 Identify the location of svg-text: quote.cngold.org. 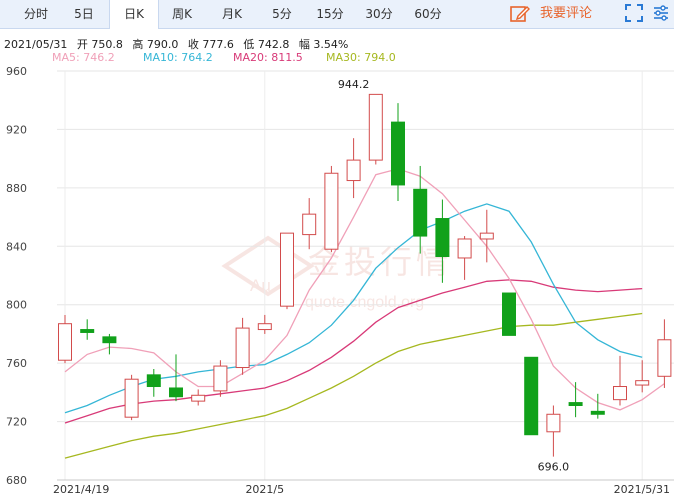
(364, 302).